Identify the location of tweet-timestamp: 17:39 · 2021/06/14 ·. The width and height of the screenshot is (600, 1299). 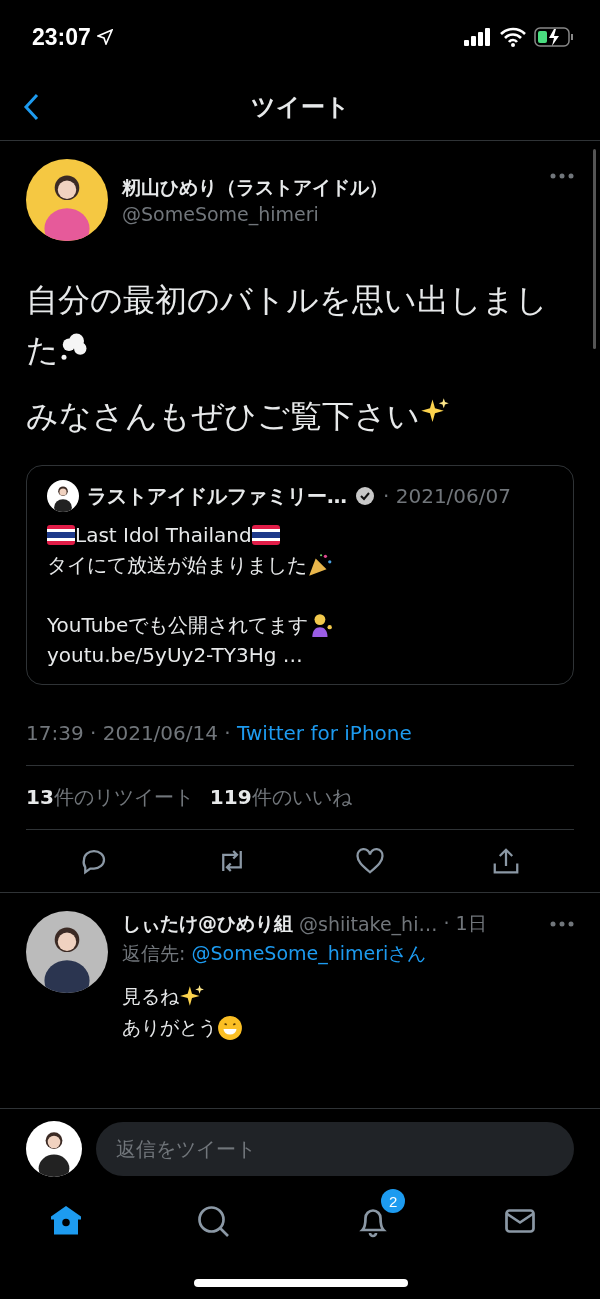
(129, 733).